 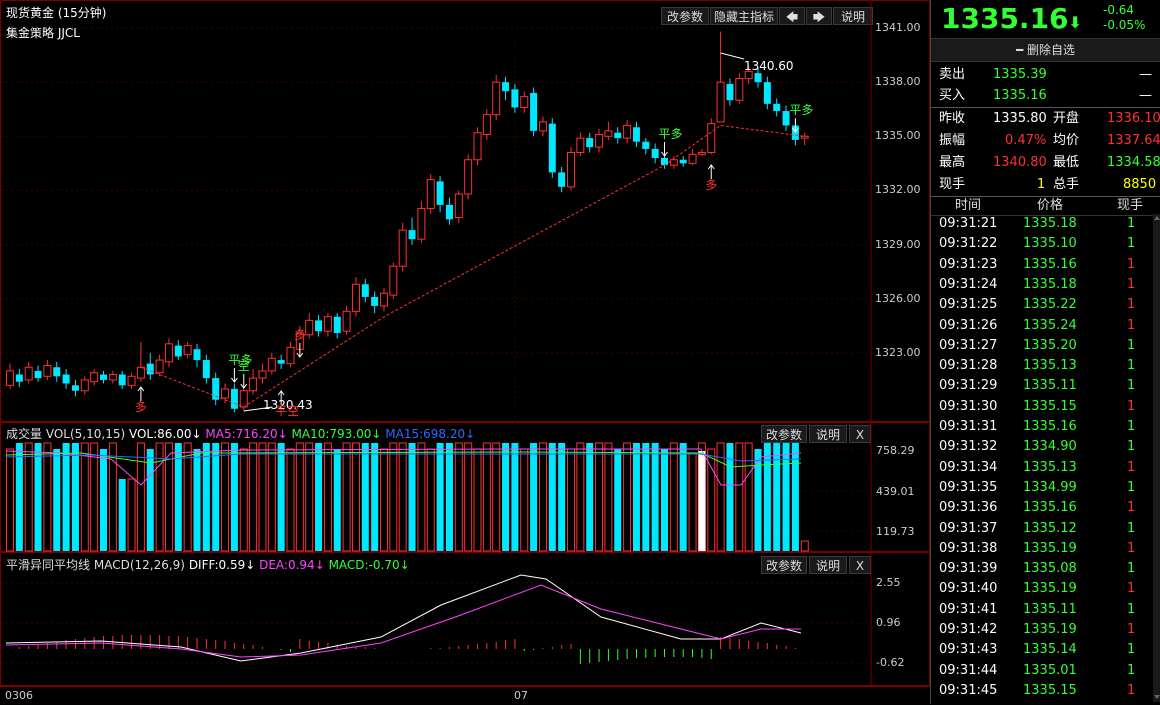 What do you see at coordinates (1156, 458) in the screenshot?
I see `ticks-scrollbar` at bounding box center [1156, 458].